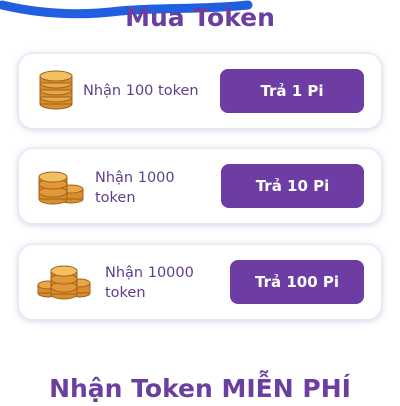 Image resolution: width=400 pixels, height=406 pixels. I want to click on offer-label: Nhận 100 token, so click(141, 91).